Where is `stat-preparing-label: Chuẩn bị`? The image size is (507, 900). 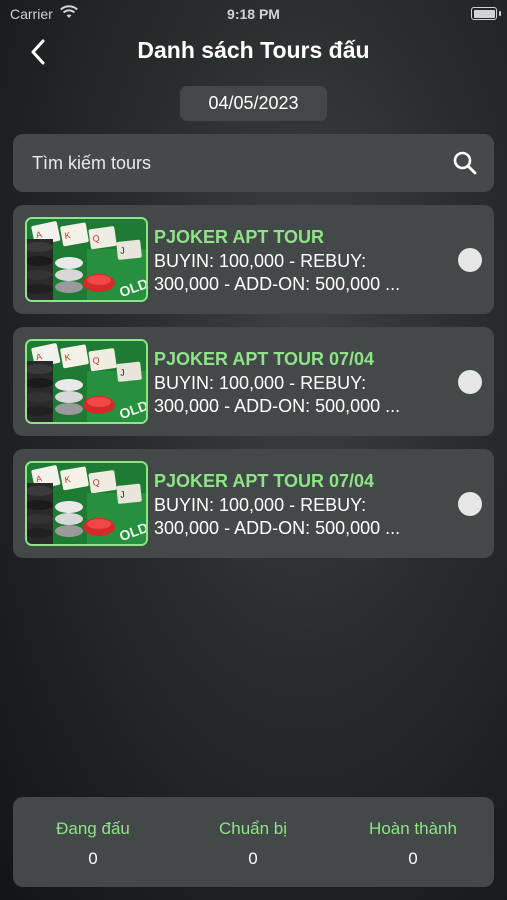 stat-preparing-label: Chuẩn bị is located at coordinates (253, 828).